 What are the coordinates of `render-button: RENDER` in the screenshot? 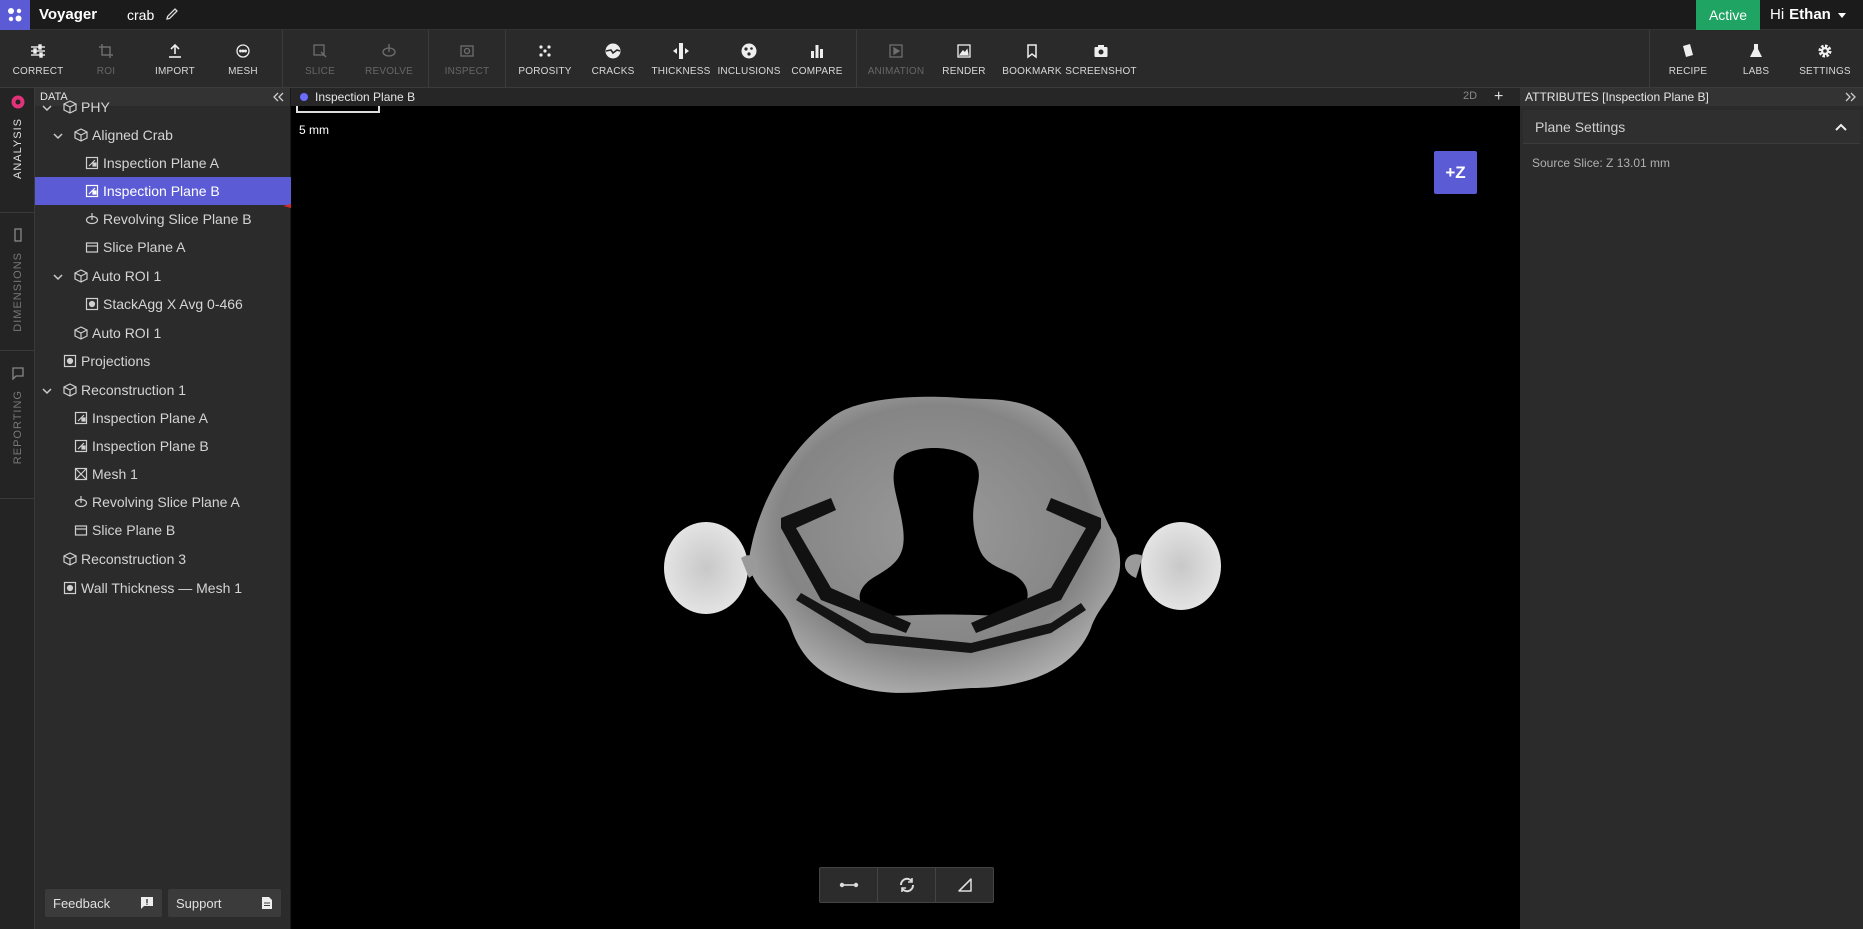 It's located at (964, 59).